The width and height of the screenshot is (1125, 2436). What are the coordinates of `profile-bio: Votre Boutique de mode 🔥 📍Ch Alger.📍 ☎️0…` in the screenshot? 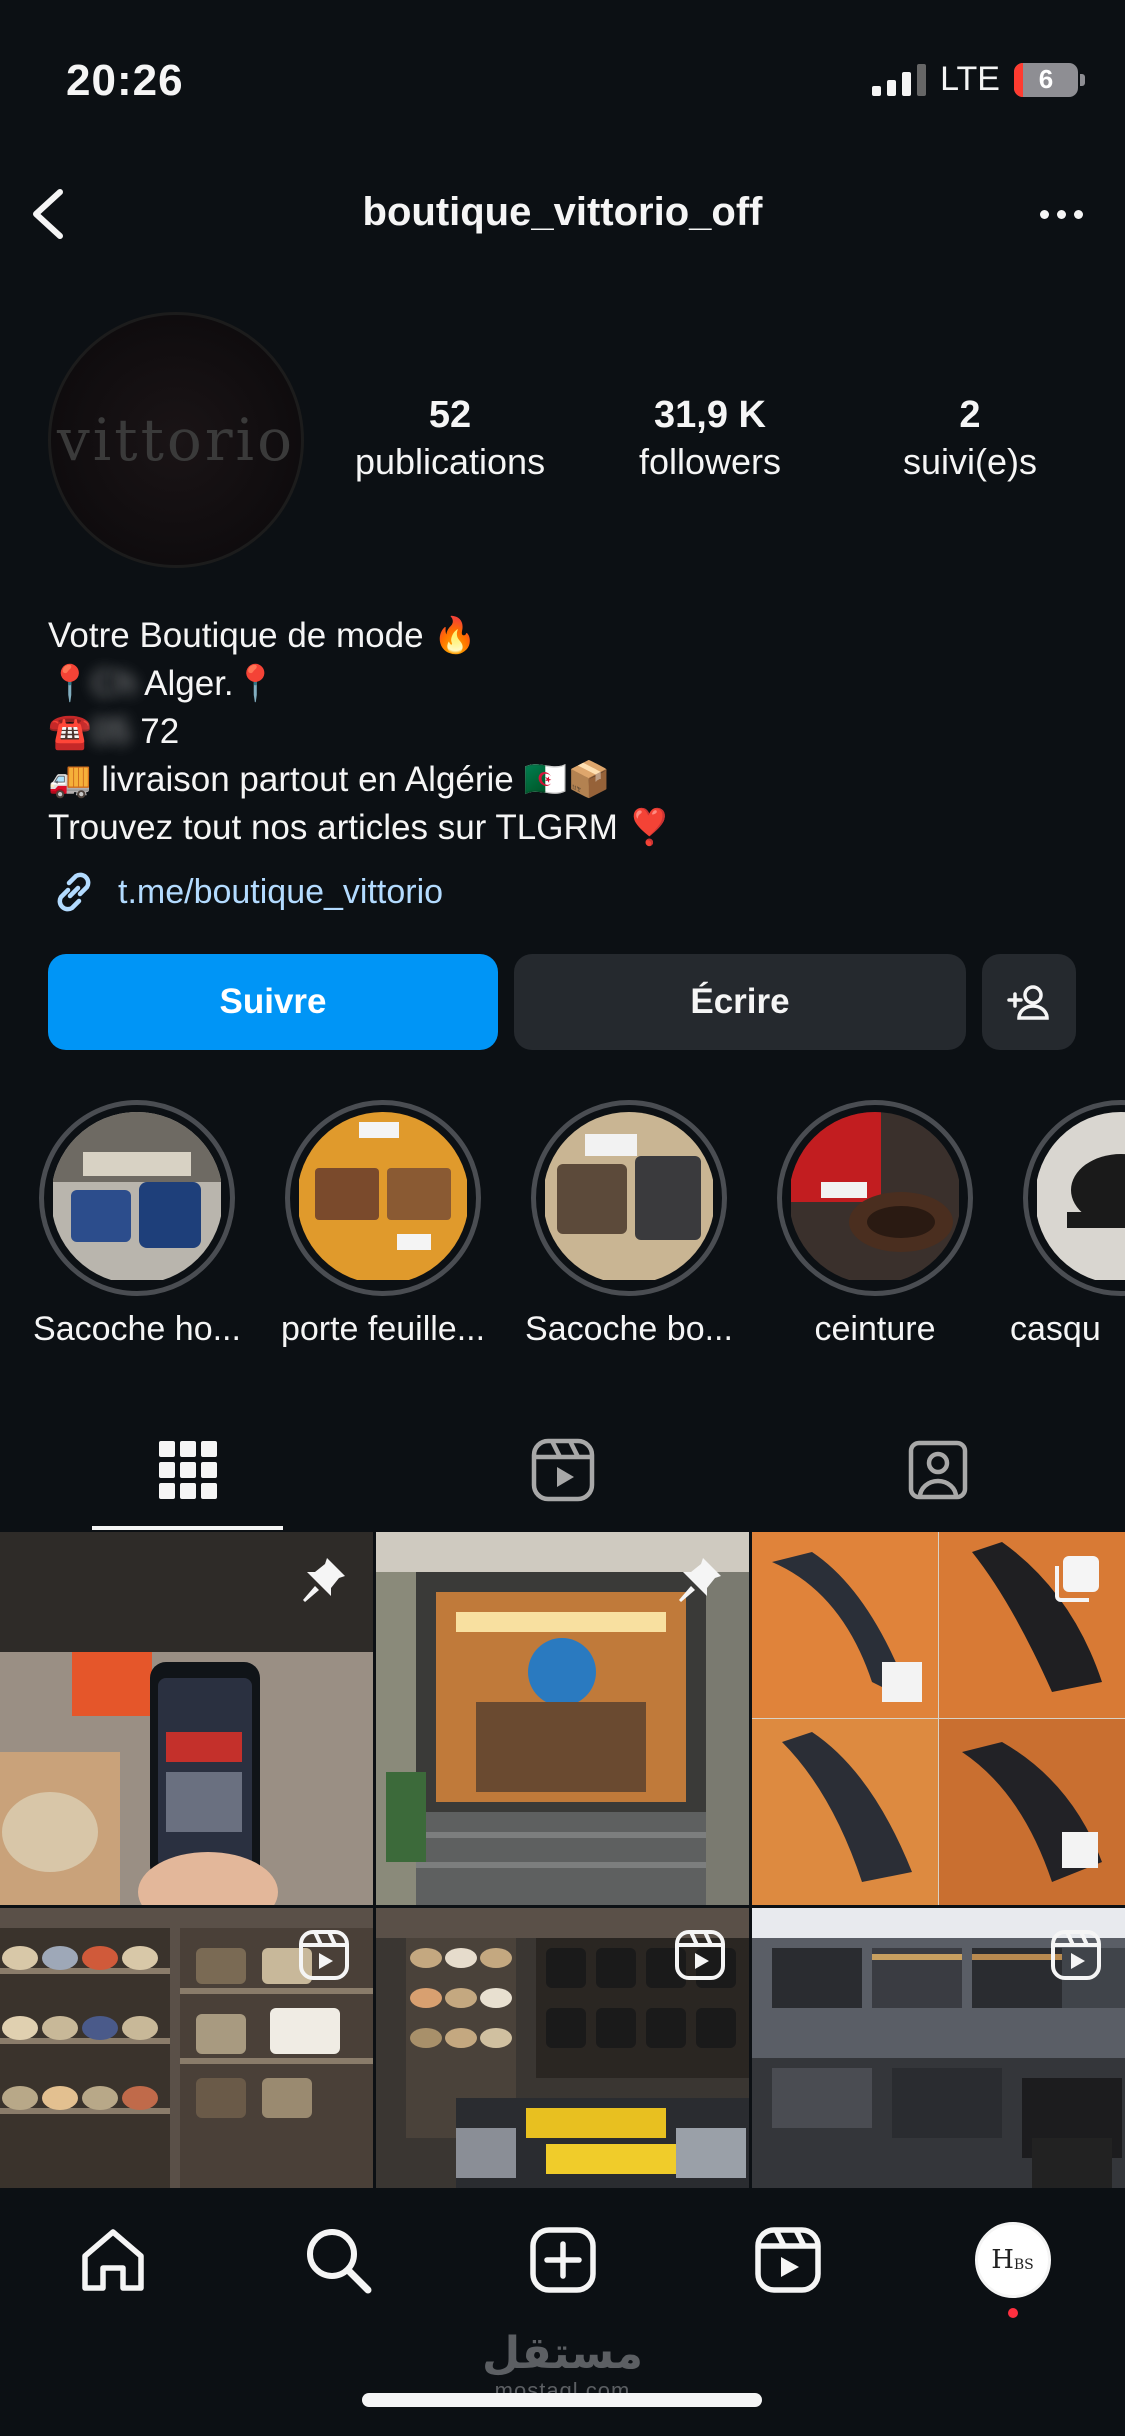 It's located at (568, 732).